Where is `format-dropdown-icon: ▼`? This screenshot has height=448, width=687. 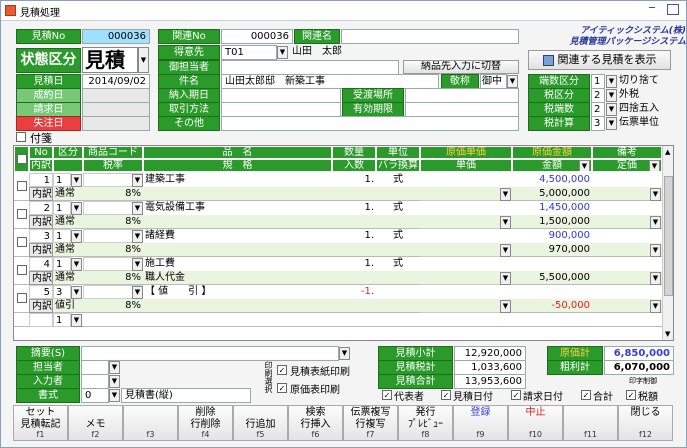 format-dropdown-icon: ▼ is located at coordinates (114, 395).